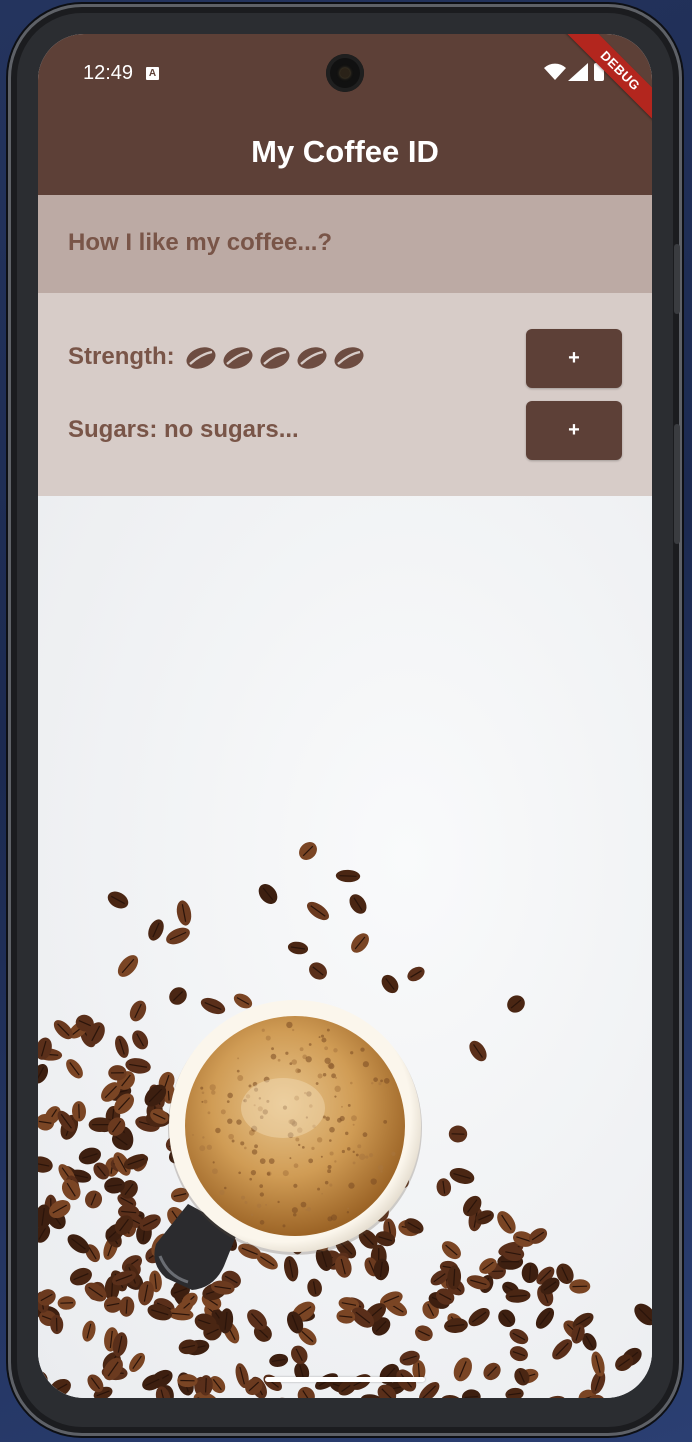  What do you see at coordinates (108, 73) in the screenshot?
I see `status-time: 12:49` at bounding box center [108, 73].